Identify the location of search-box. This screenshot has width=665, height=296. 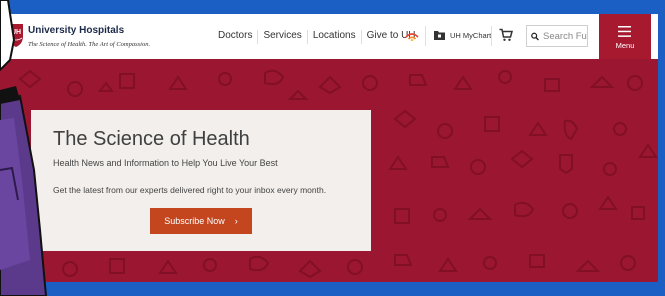
(557, 36).